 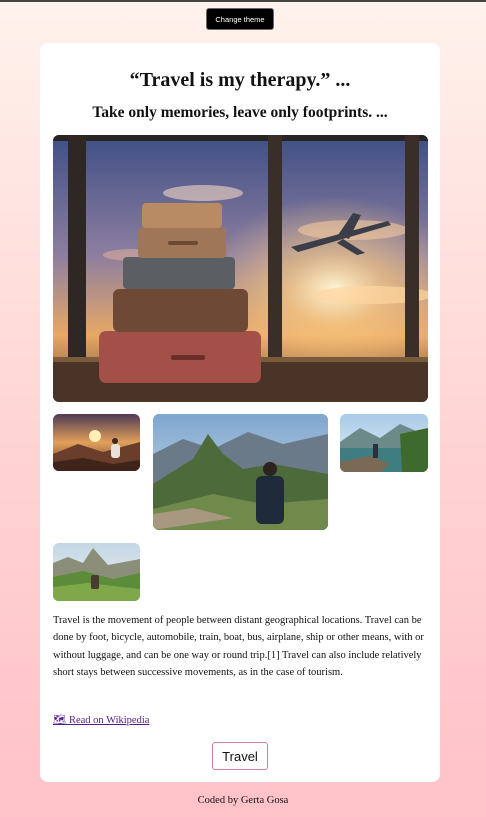 I want to click on gallery-image-lake, so click(x=384, y=443).